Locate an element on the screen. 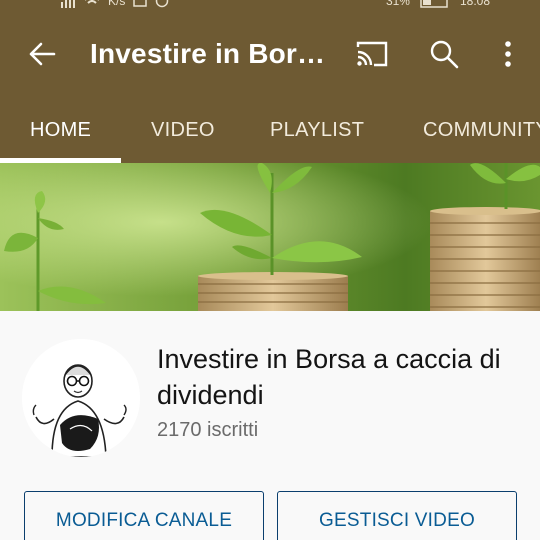 This screenshot has height=540, width=540. battery-icon is located at coordinates (435, 4).